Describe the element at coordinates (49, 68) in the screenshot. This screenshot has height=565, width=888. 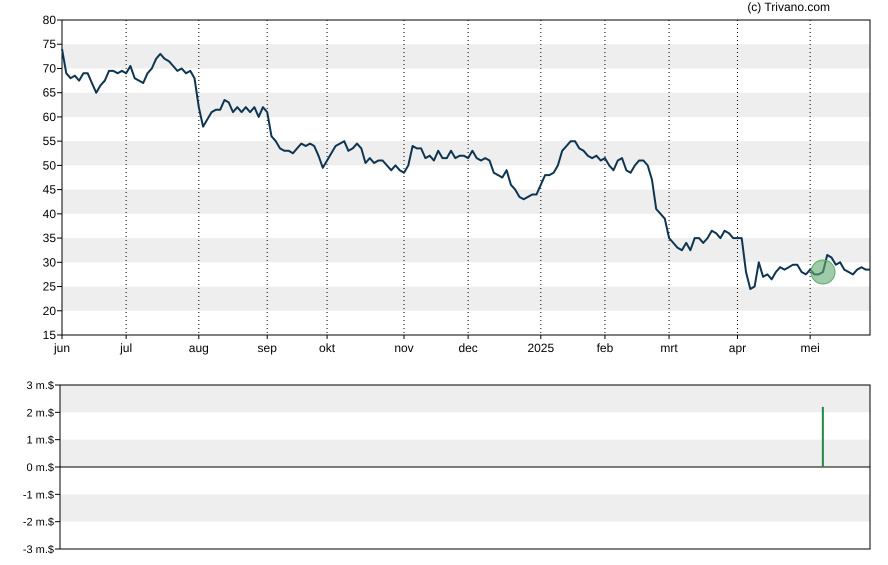
I see `y-axis-label: 70` at that location.